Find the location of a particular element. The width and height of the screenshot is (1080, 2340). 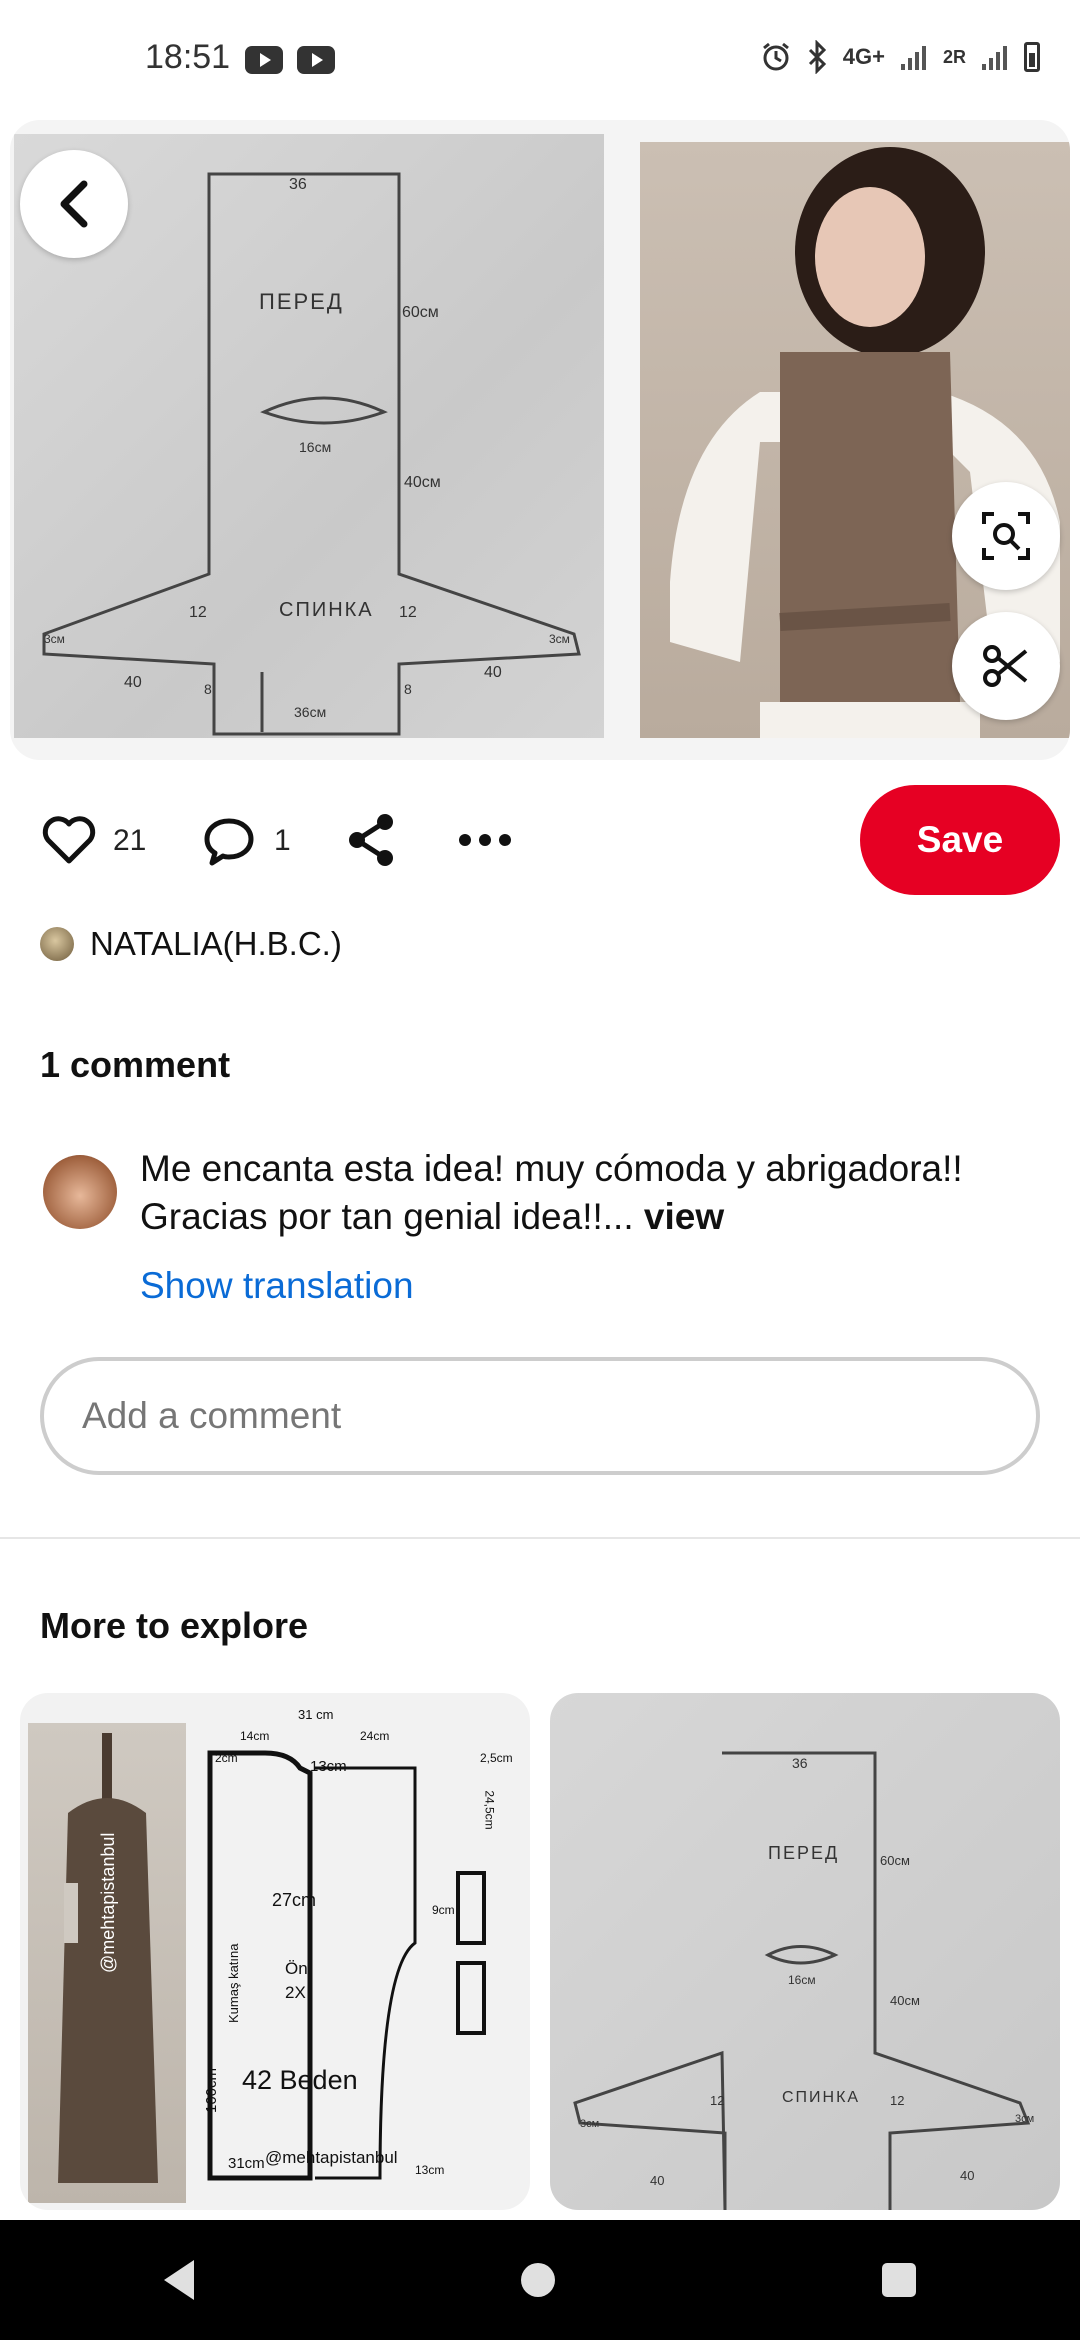

bluetooth-icon is located at coordinates (817, 57).